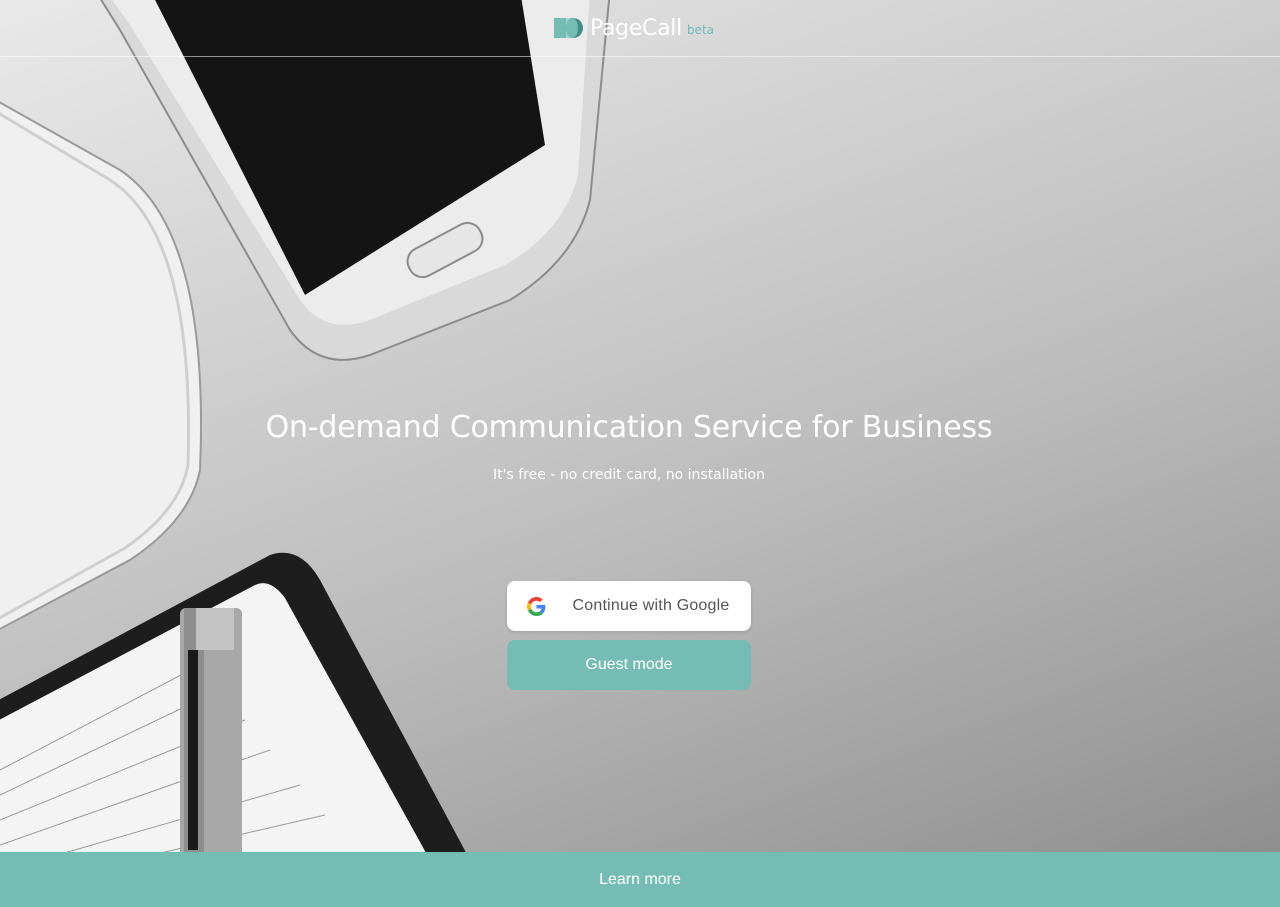 Image resolution: width=1280 pixels, height=907 pixels. I want to click on pagecall-logo-icon, so click(568, 28).